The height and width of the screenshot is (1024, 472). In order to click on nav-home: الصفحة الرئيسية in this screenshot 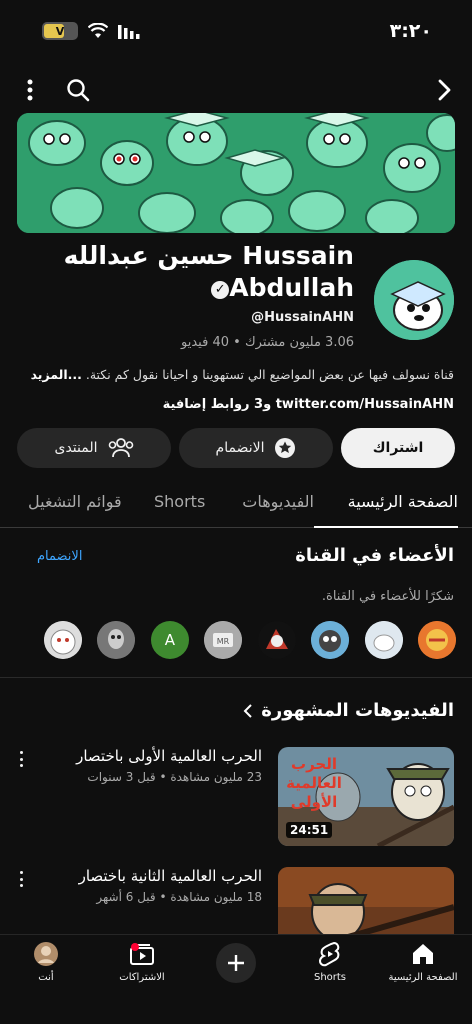, I will do `click(423, 962)`.